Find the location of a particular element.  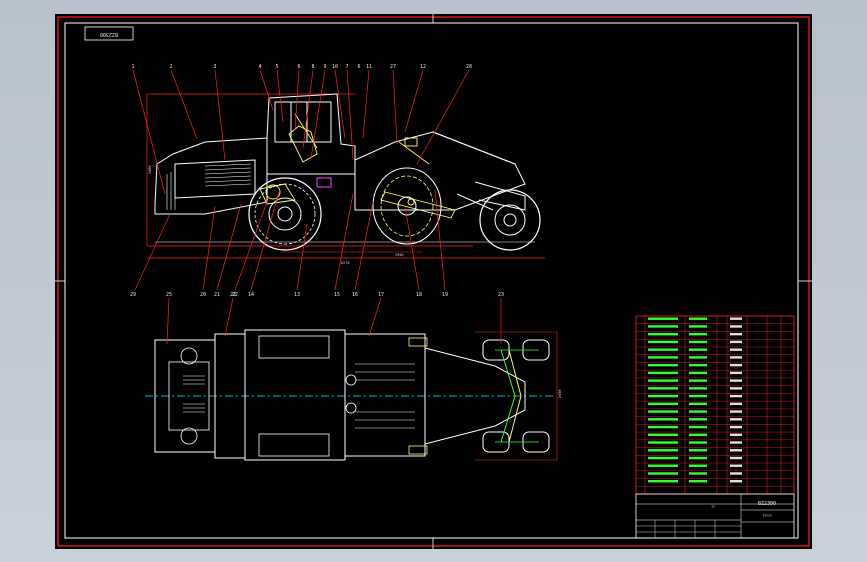

plan-view: 2450 25 22 17 23 is located at coordinates (353, 376).